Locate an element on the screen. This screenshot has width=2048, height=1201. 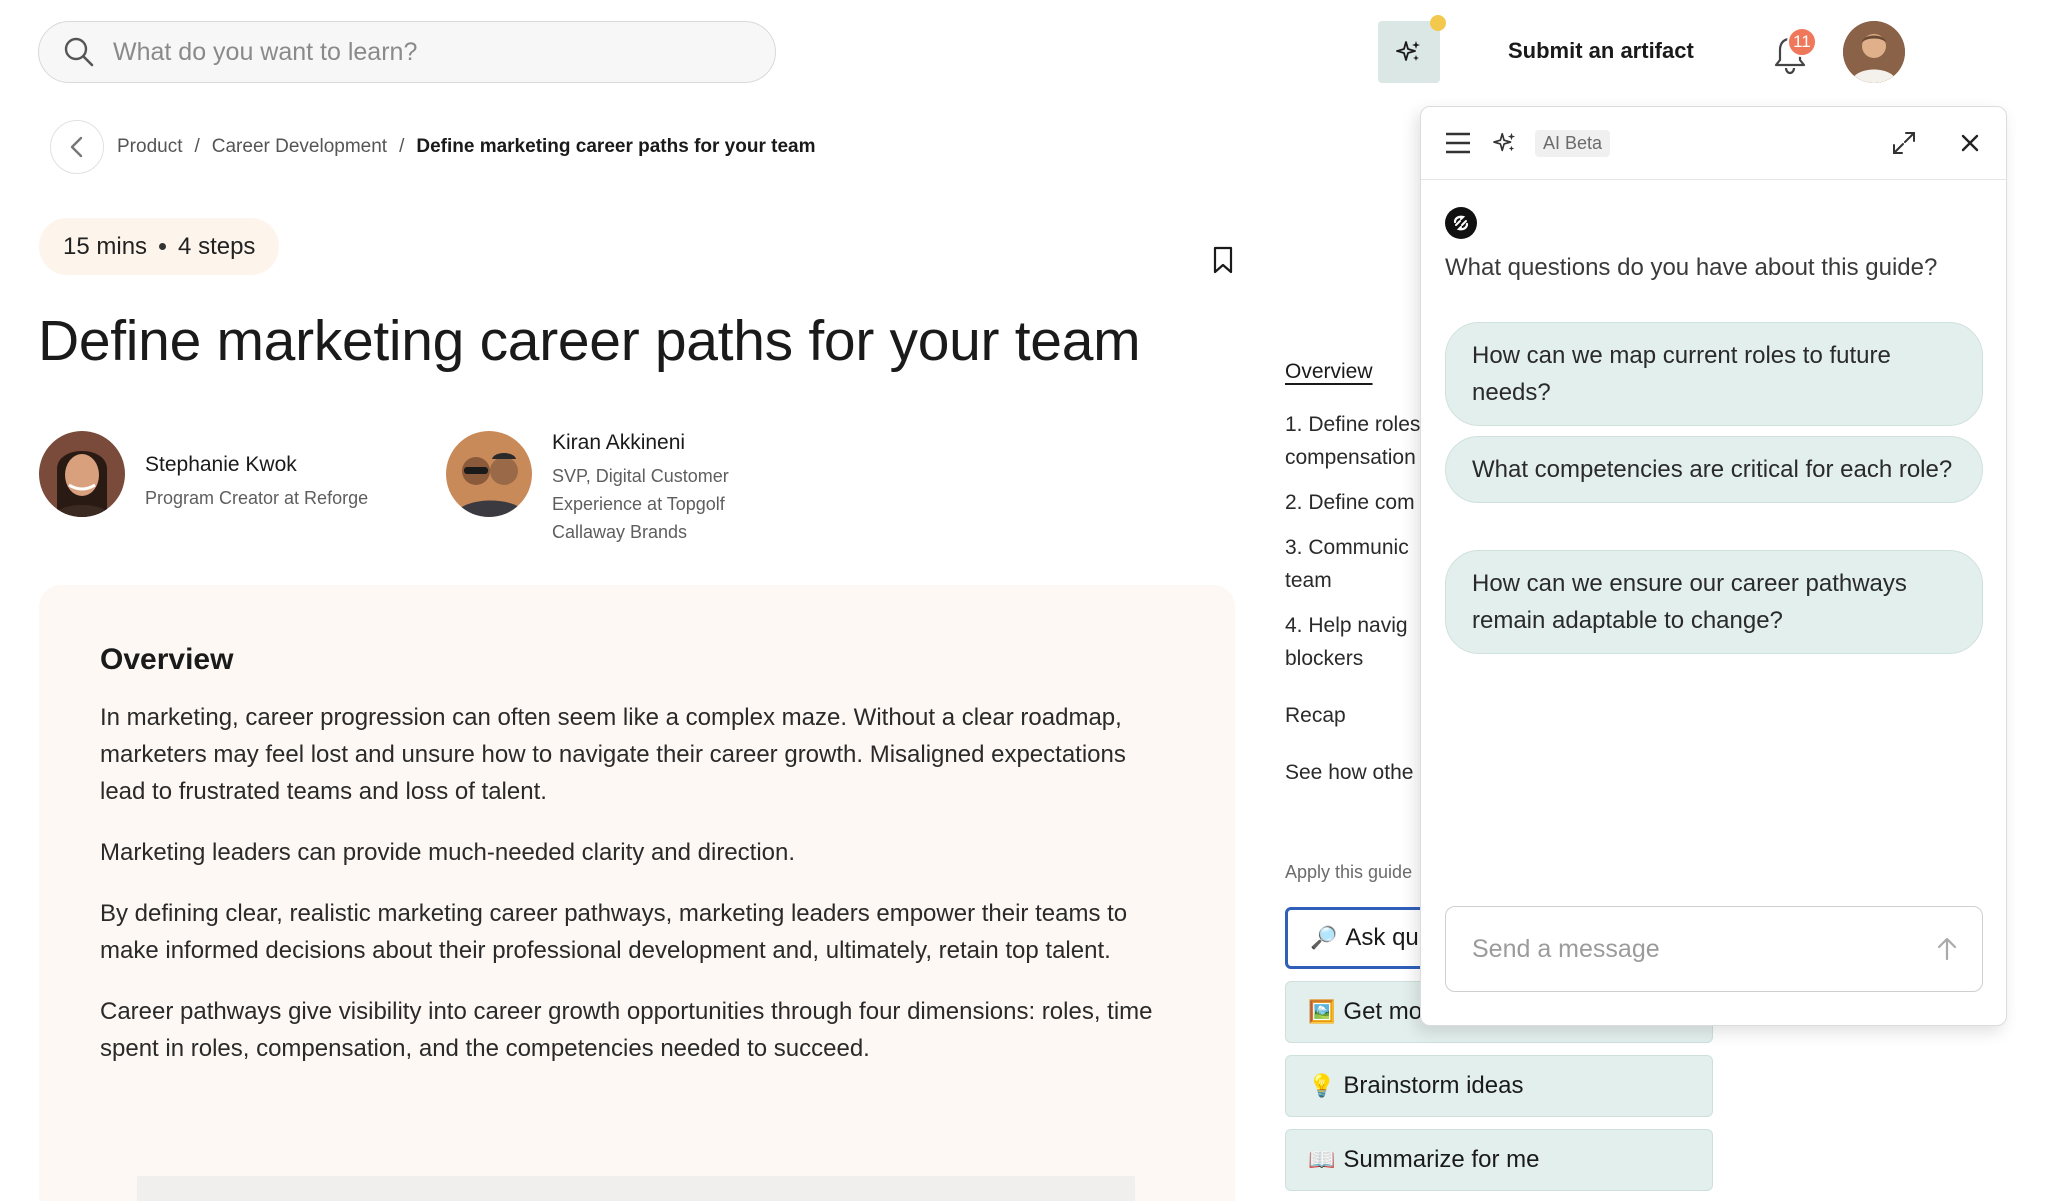
breadcrumb-item-career-development: Career Development is located at coordinates (299, 147).